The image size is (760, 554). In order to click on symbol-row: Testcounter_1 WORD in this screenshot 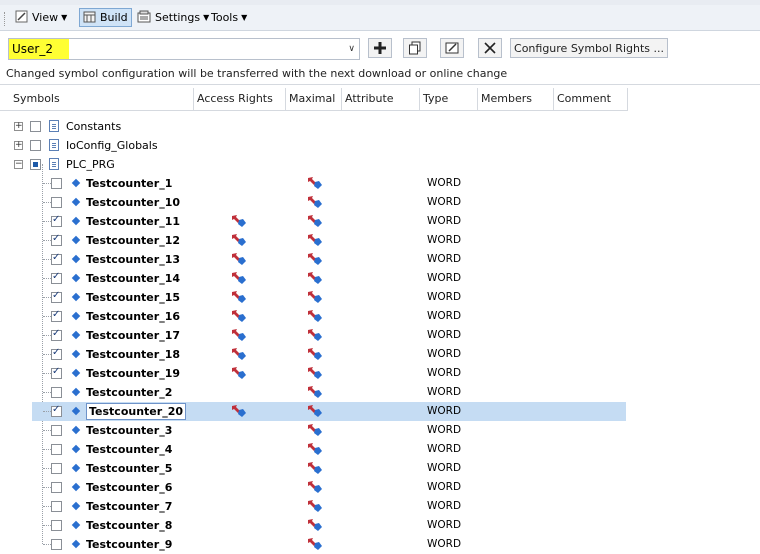, I will do `click(380, 183)`.